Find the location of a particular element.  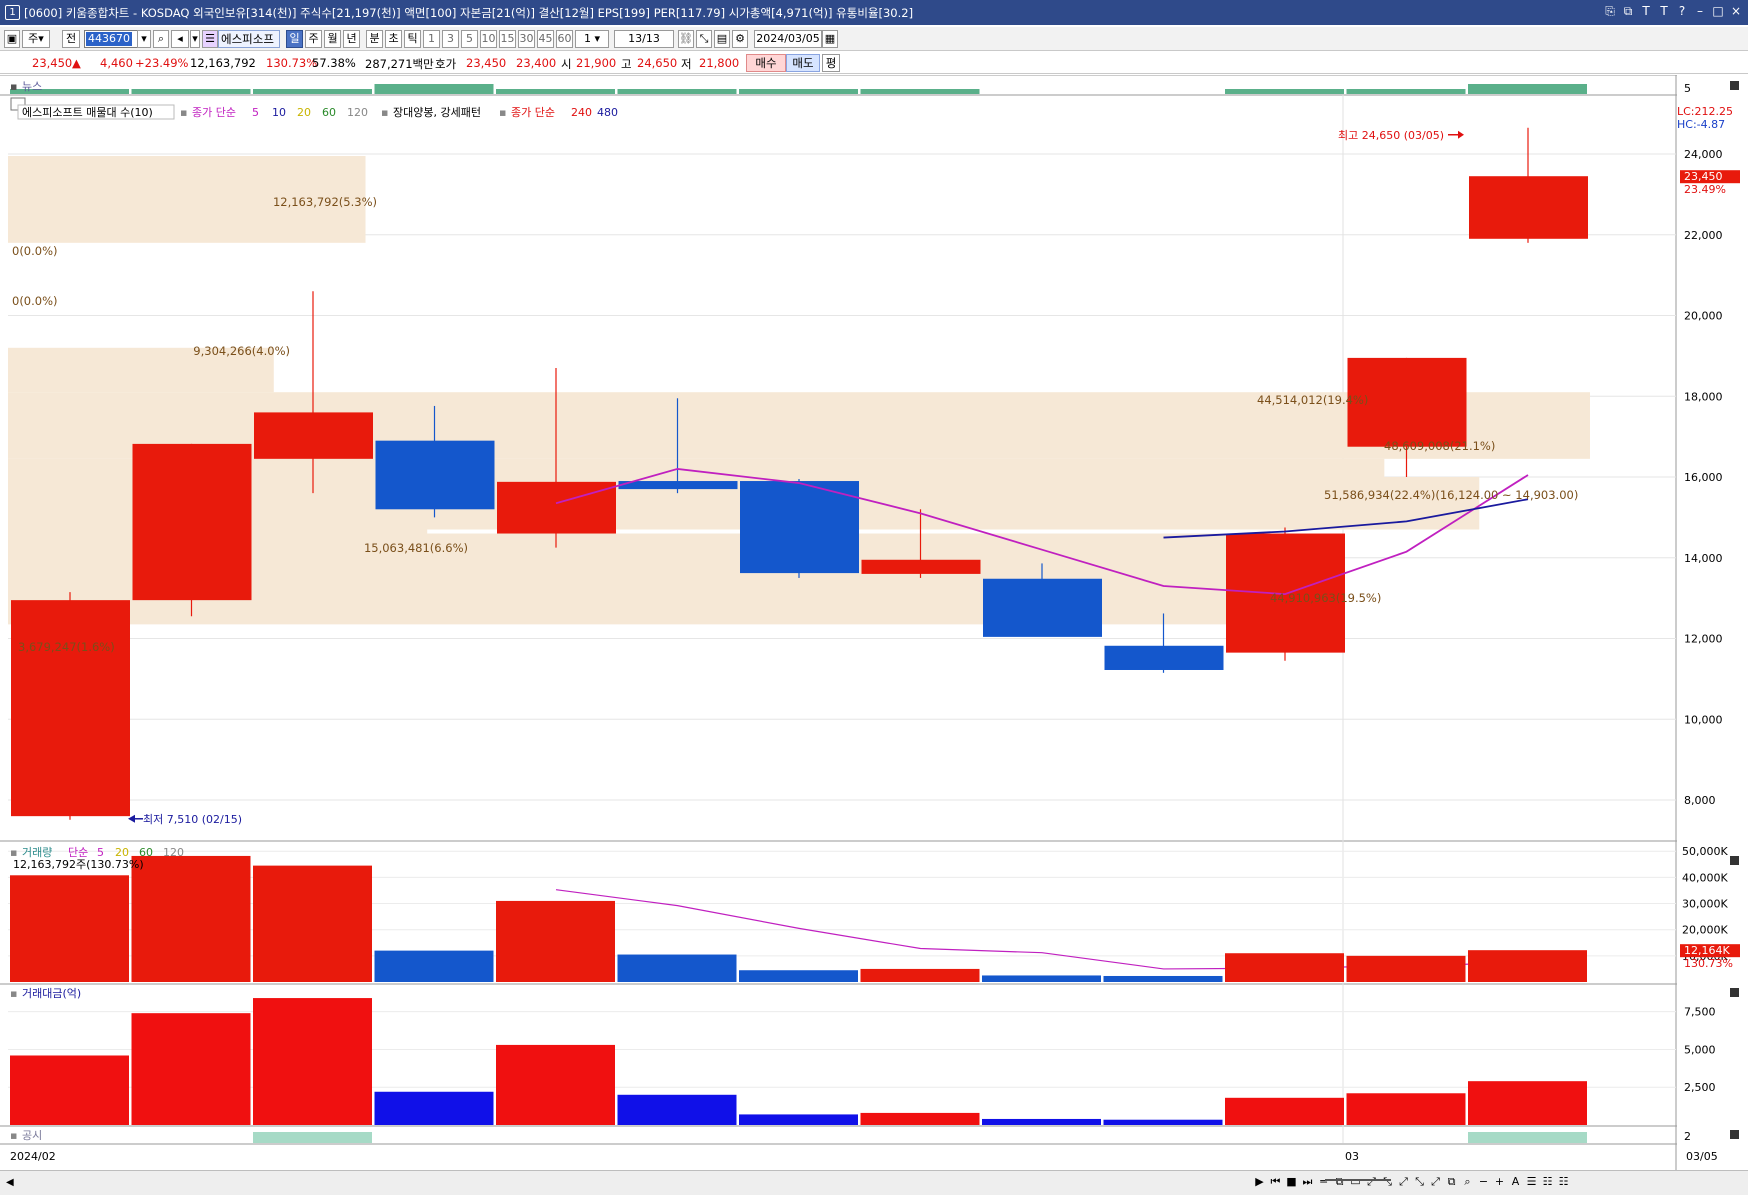

scroll-left-icon: ◀ is located at coordinates (10, 1182).